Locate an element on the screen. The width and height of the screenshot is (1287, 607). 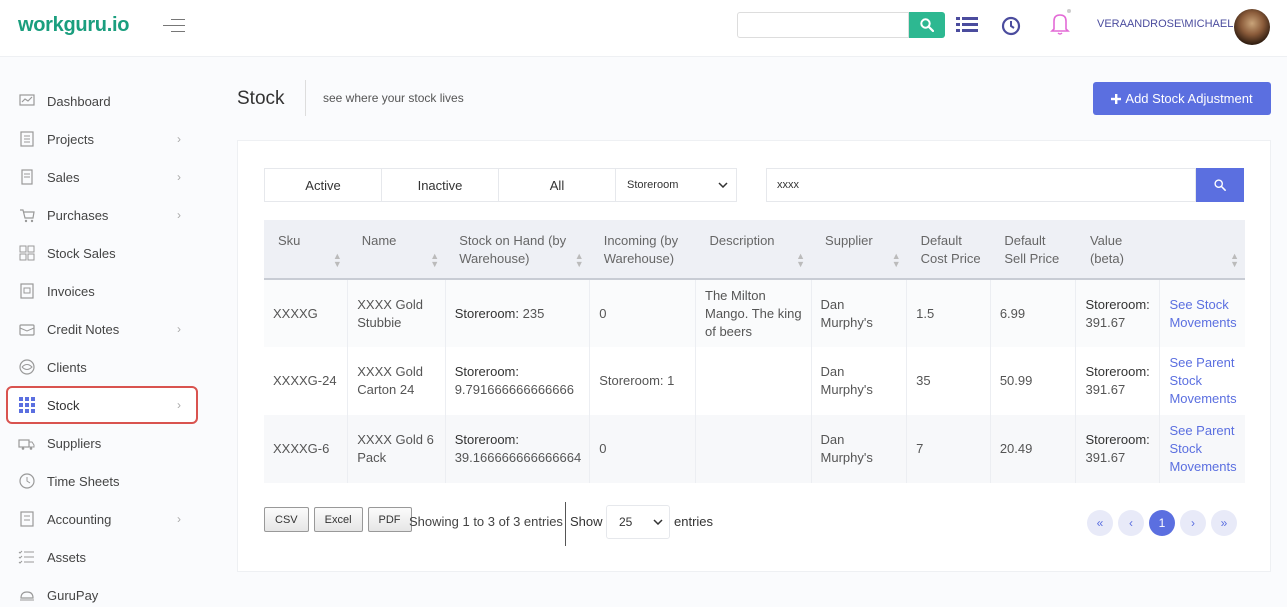
sidebar-item-invoices: Invoices is located at coordinates (105, 291).